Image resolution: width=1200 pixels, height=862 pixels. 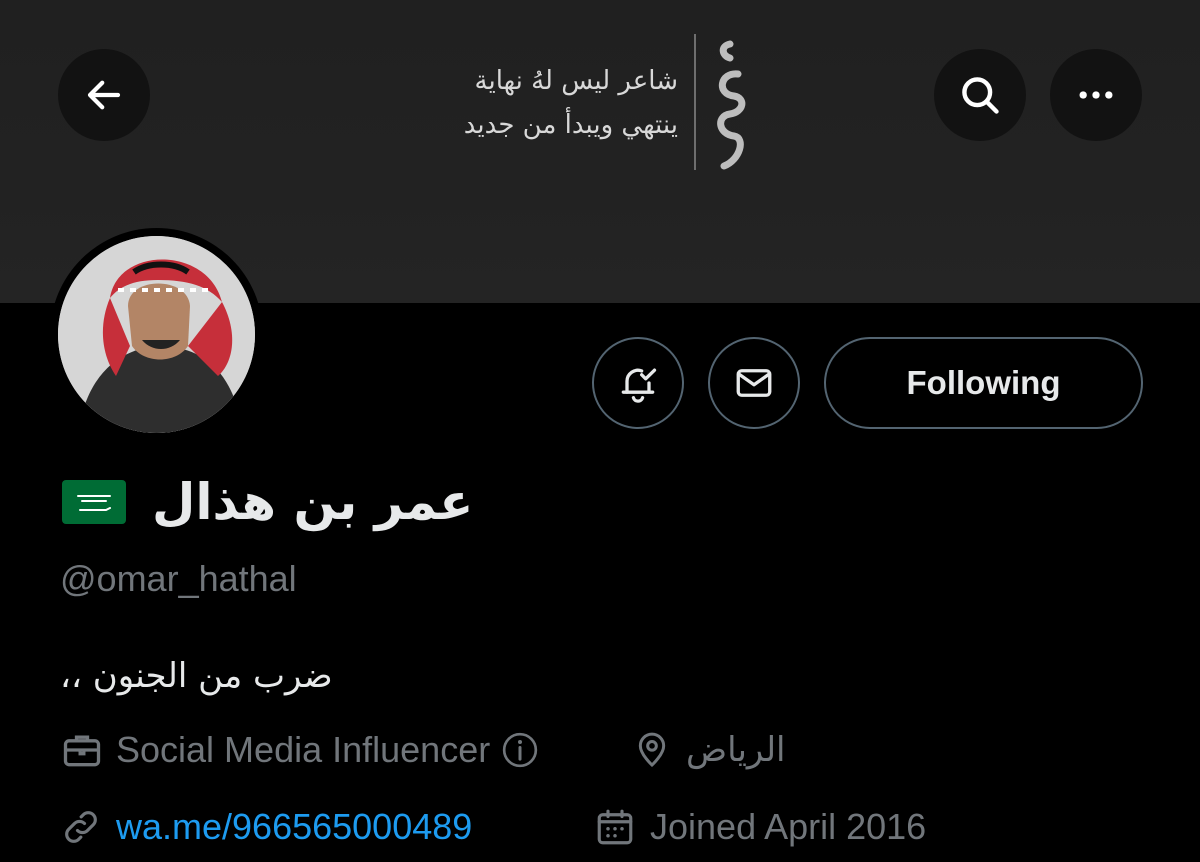 I want to click on more-horizontal-icon, so click(x=1096, y=95).